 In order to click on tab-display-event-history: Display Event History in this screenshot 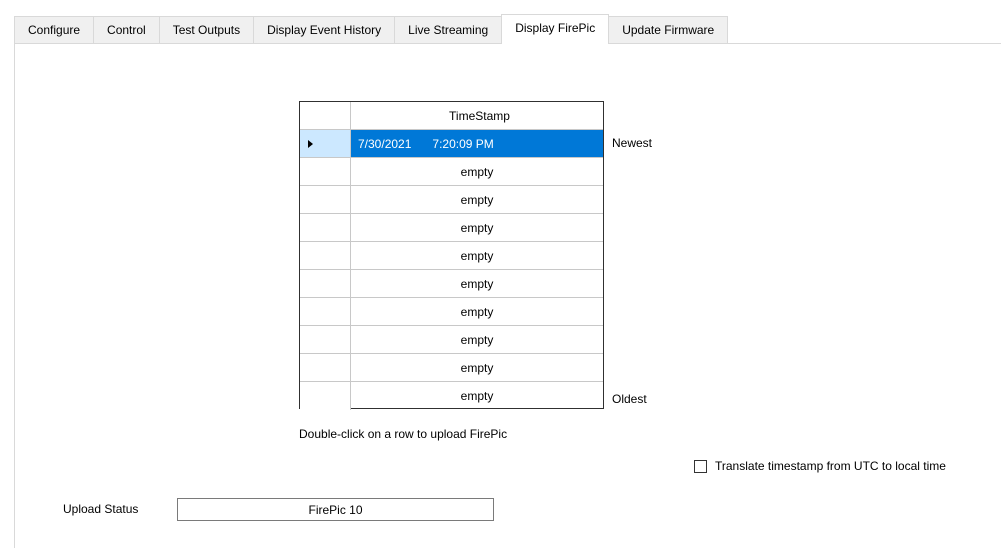, I will do `click(324, 30)`.